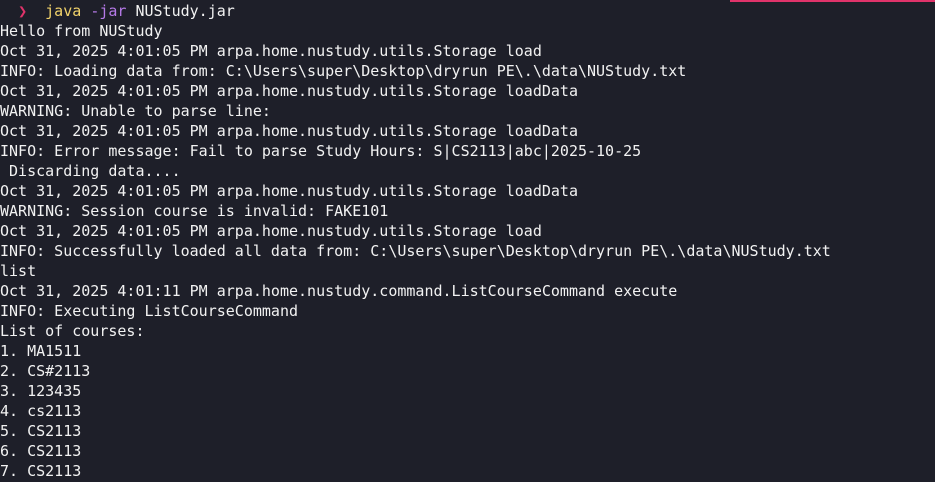 The height and width of the screenshot is (482, 935). I want to click on output-line: list, so click(18, 271).